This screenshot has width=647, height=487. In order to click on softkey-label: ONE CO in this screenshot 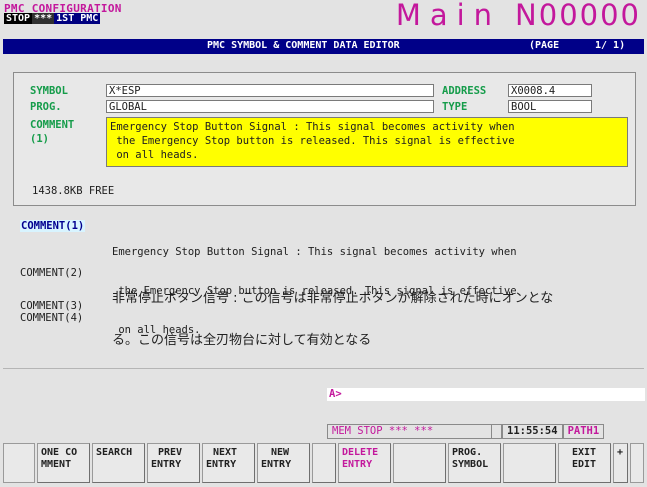, I will do `click(59, 452)`.